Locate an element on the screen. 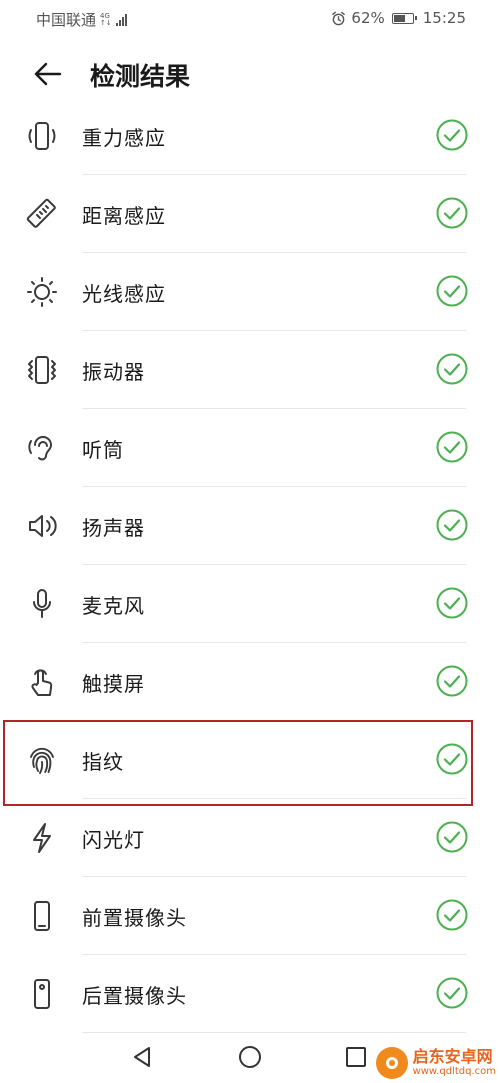 The width and height of the screenshot is (500, 1083). battery-percent: 62% is located at coordinates (368, 18).